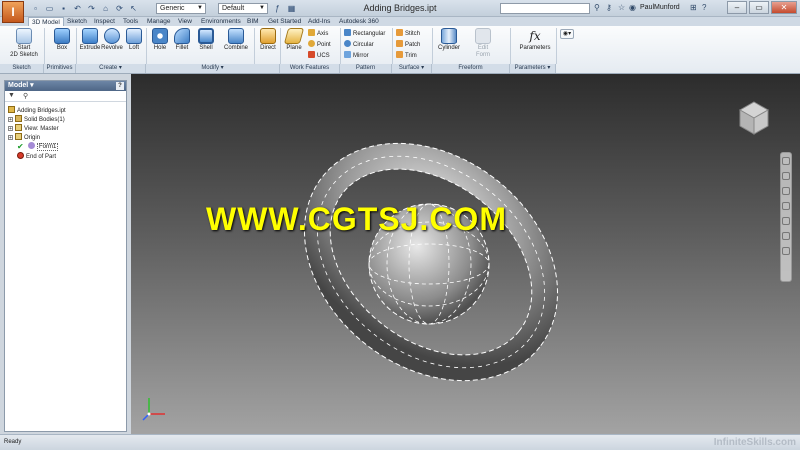 Image resolution: width=800 pixels, height=450 pixels. I want to click on panel-label-surface: Surface ▾, so click(412, 68).